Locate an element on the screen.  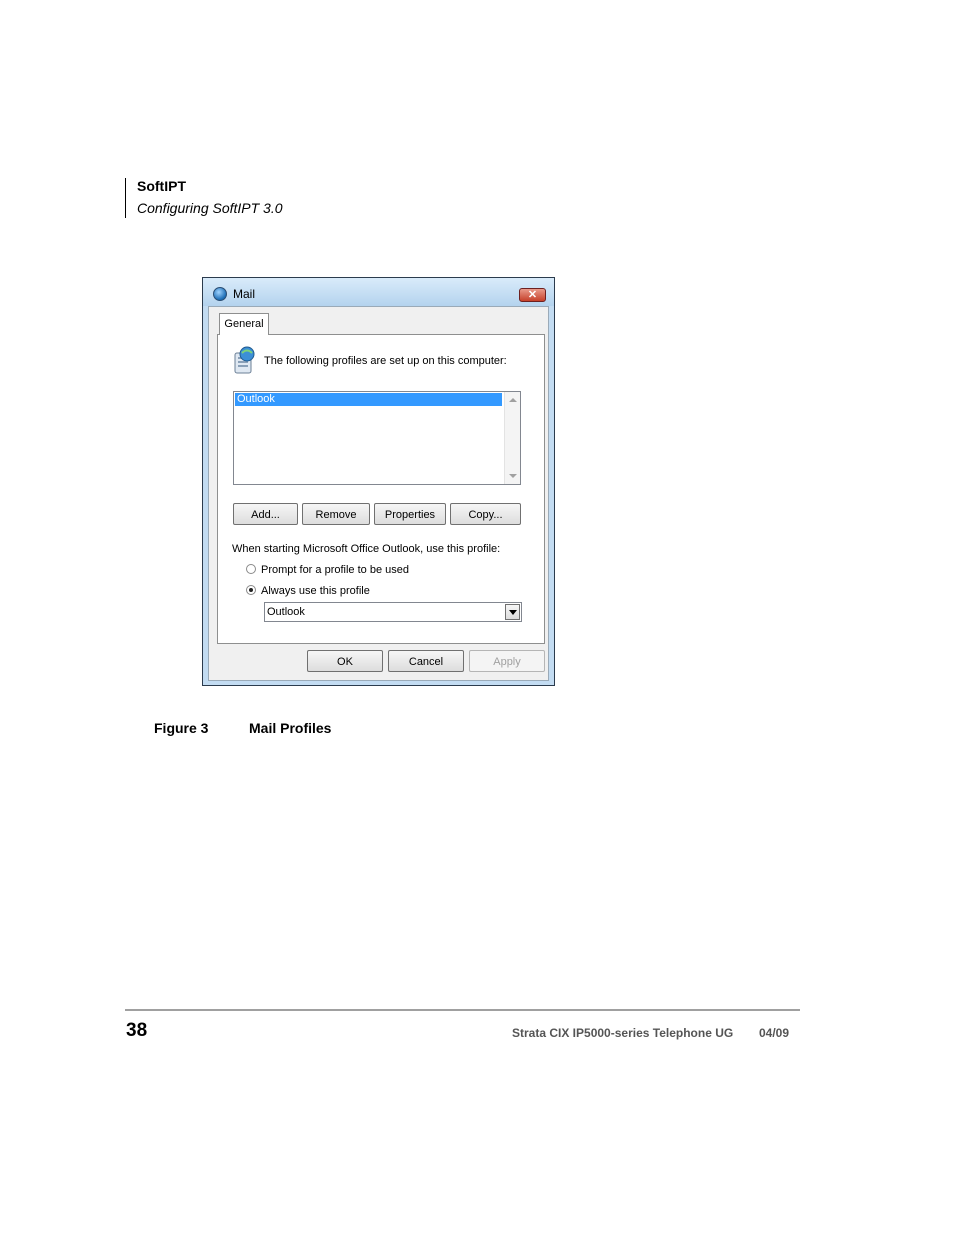
figure-number: Figure 3 is located at coordinates (181, 728).